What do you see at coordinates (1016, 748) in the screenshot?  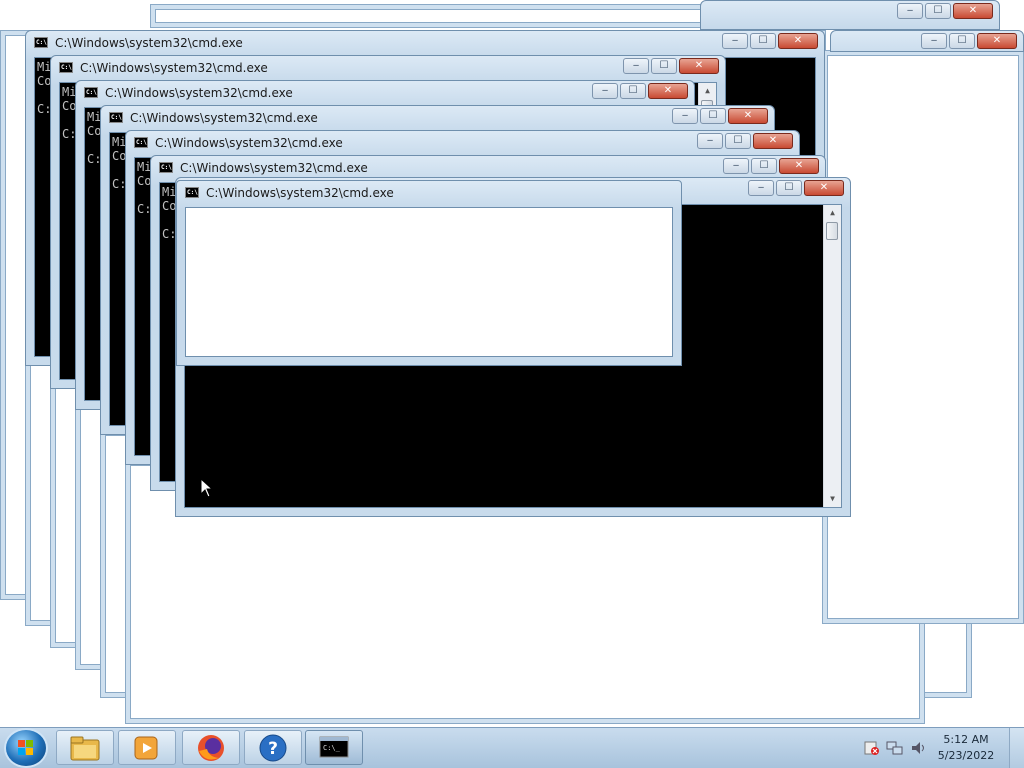 I see `show-desktop-button` at bounding box center [1016, 748].